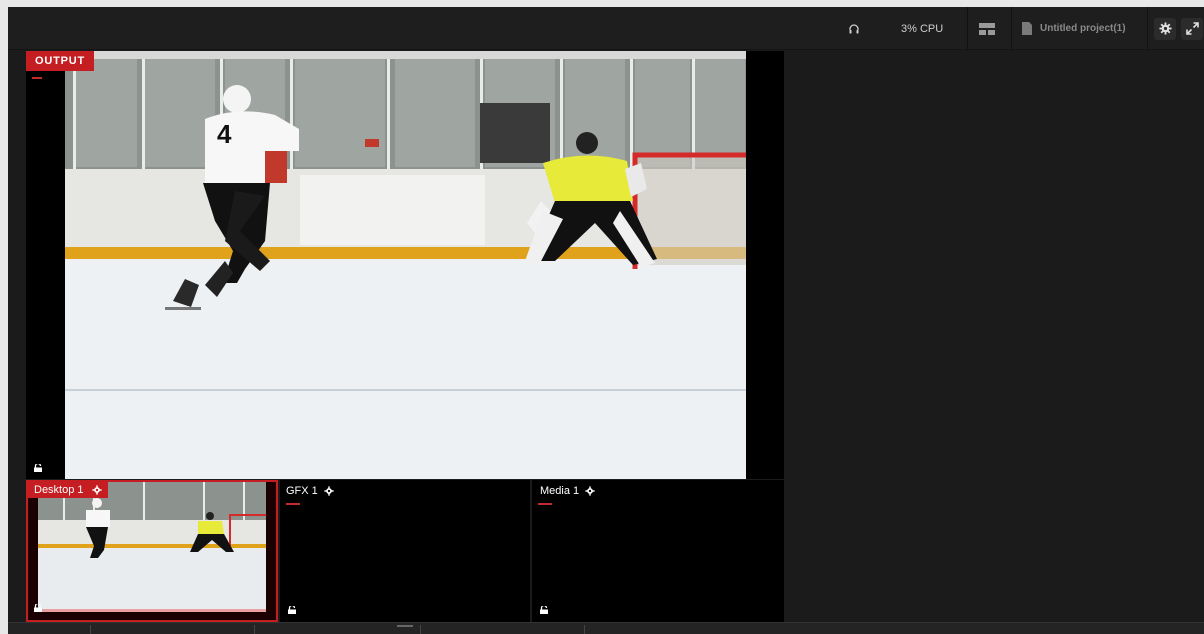  I want to click on expand-icon, so click(1192, 28).